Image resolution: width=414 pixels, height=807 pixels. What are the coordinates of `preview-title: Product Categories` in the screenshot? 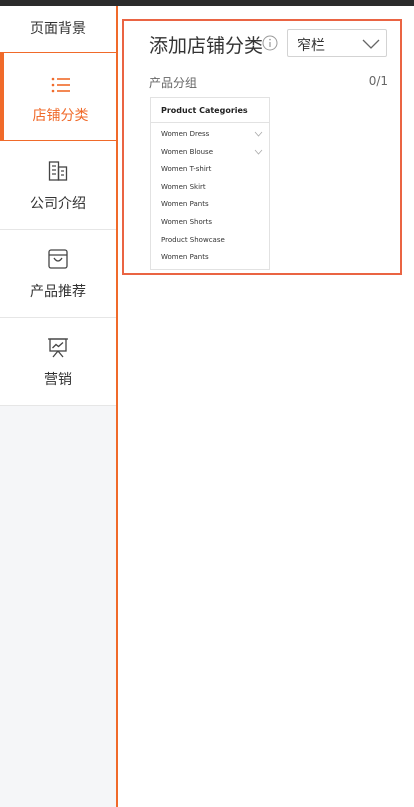 It's located at (210, 110).